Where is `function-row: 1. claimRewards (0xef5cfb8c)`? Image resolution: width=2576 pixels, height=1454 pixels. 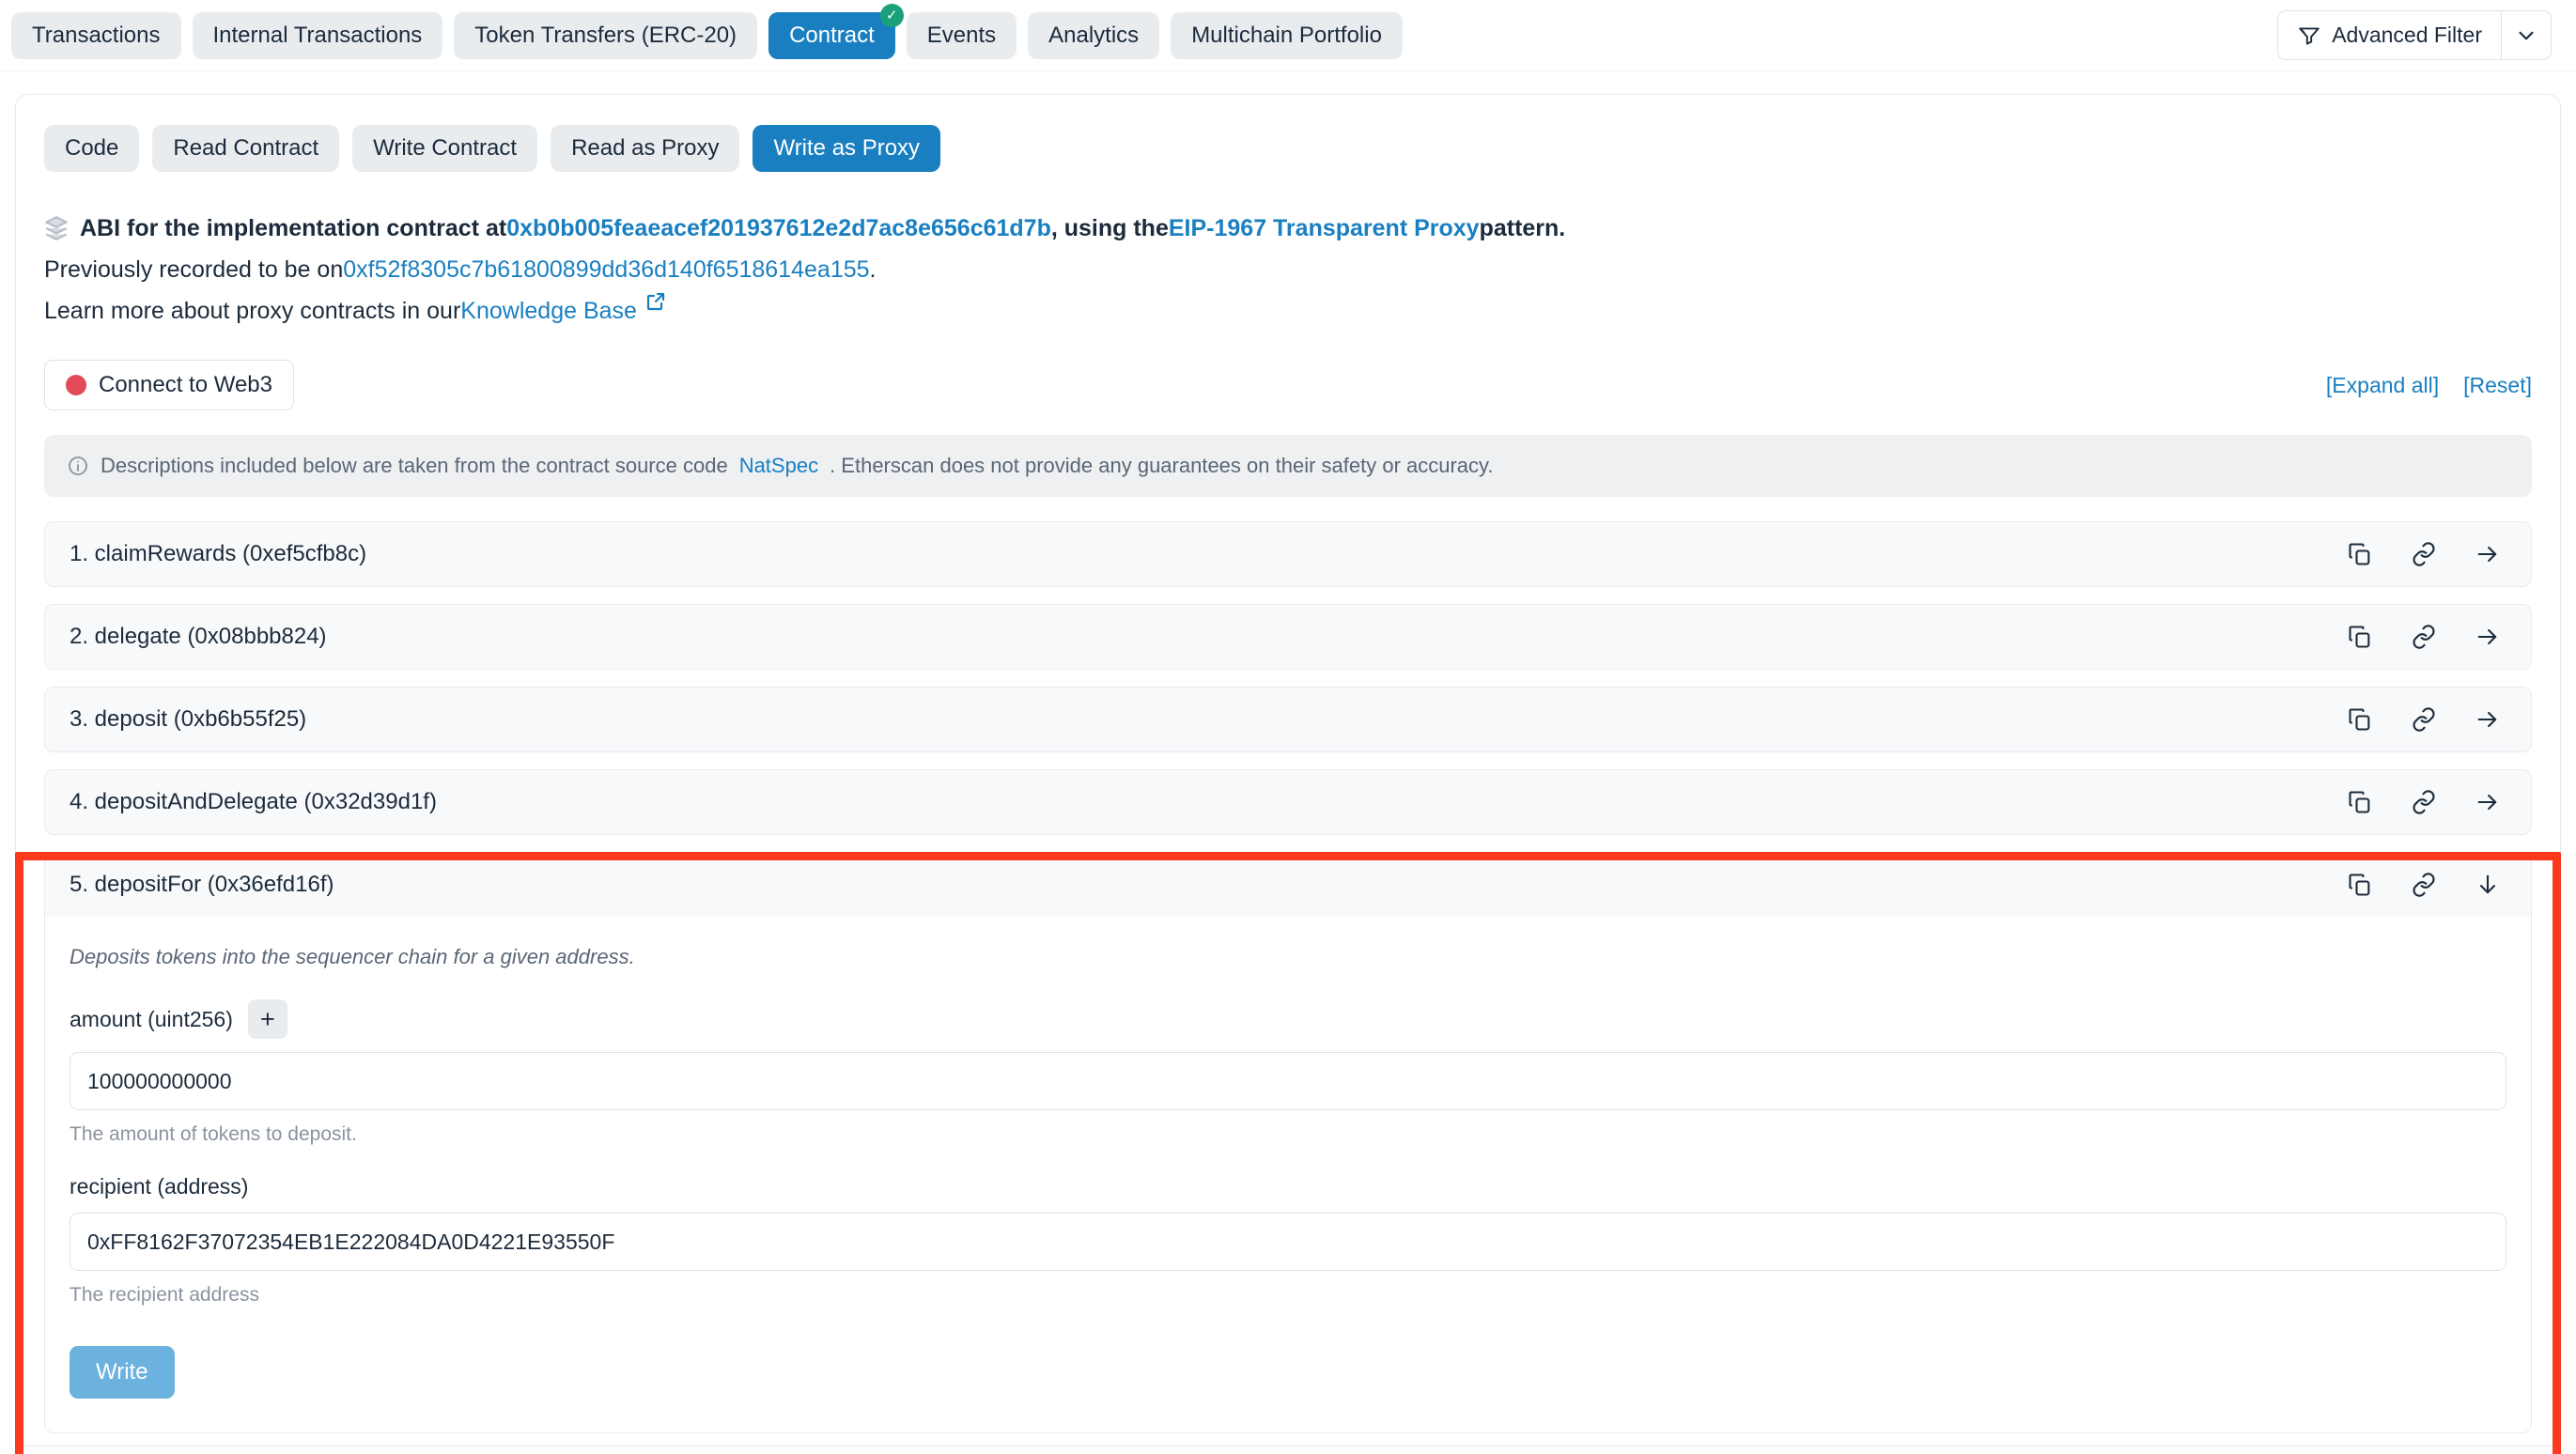
function-row: 1. claimRewards (0xef5cfb8c) is located at coordinates (1288, 554).